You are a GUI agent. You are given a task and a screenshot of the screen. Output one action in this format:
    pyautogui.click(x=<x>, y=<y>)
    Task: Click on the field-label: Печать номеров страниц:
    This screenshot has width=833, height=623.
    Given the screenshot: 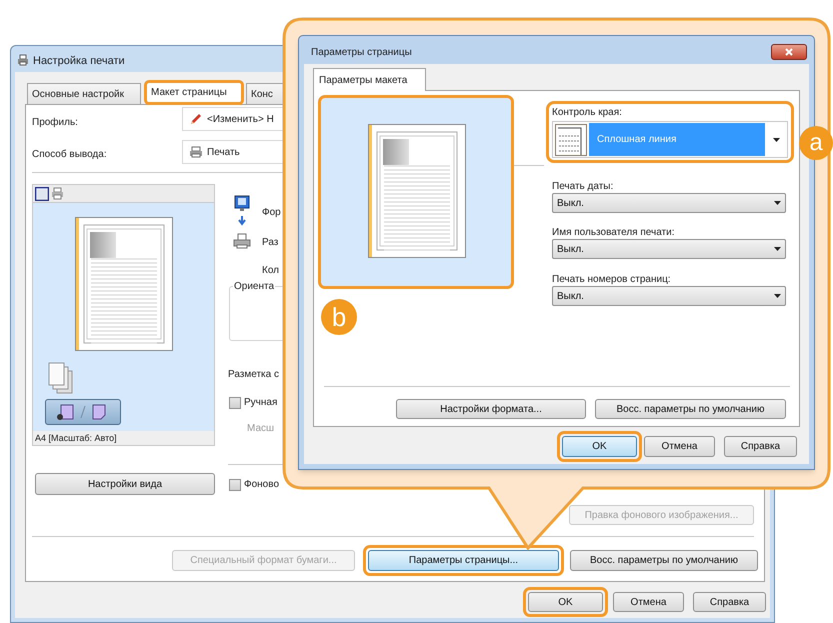 What is the action you would take?
    pyautogui.click(x=611, y=280)
    